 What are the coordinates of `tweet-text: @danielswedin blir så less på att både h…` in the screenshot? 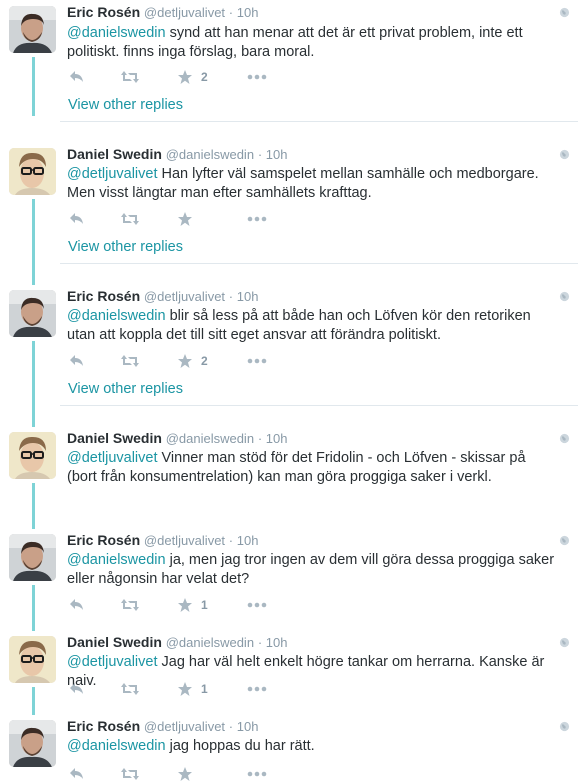 It's located at (299, 325).